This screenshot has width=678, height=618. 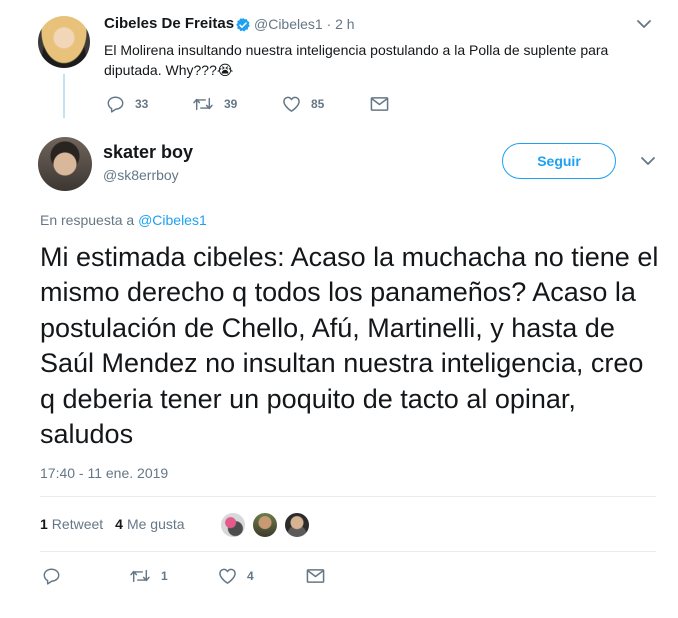 I want to click on main-direct-message-button, so click(x=320, y=576).